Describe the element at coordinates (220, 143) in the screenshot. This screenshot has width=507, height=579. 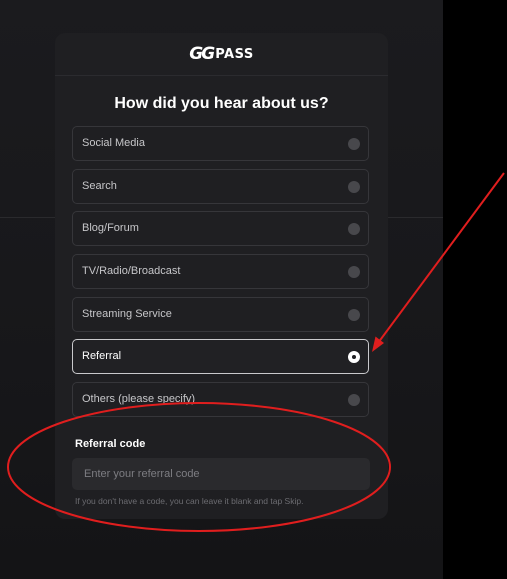
I see `option-social-media: Social Media` at that location.